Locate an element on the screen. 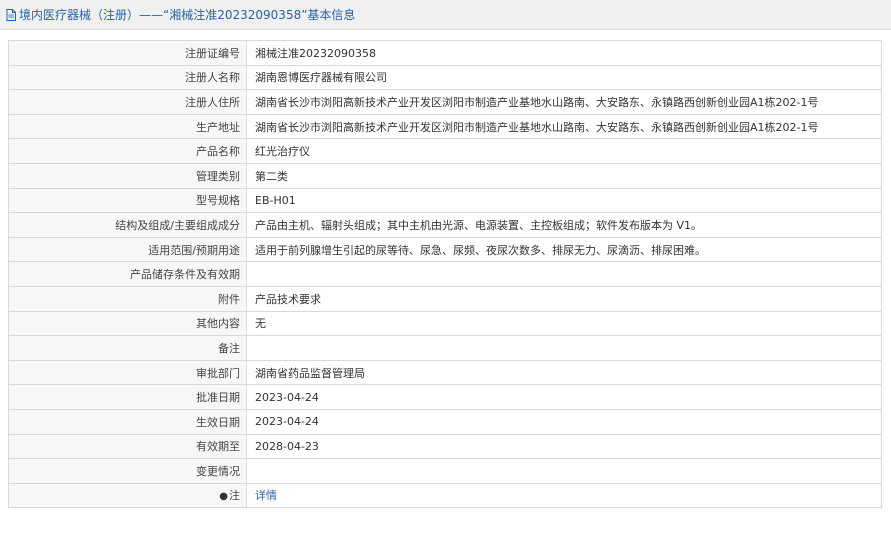  header-category: 境内医疗器械（注册） is located at coordinates (79, 15).